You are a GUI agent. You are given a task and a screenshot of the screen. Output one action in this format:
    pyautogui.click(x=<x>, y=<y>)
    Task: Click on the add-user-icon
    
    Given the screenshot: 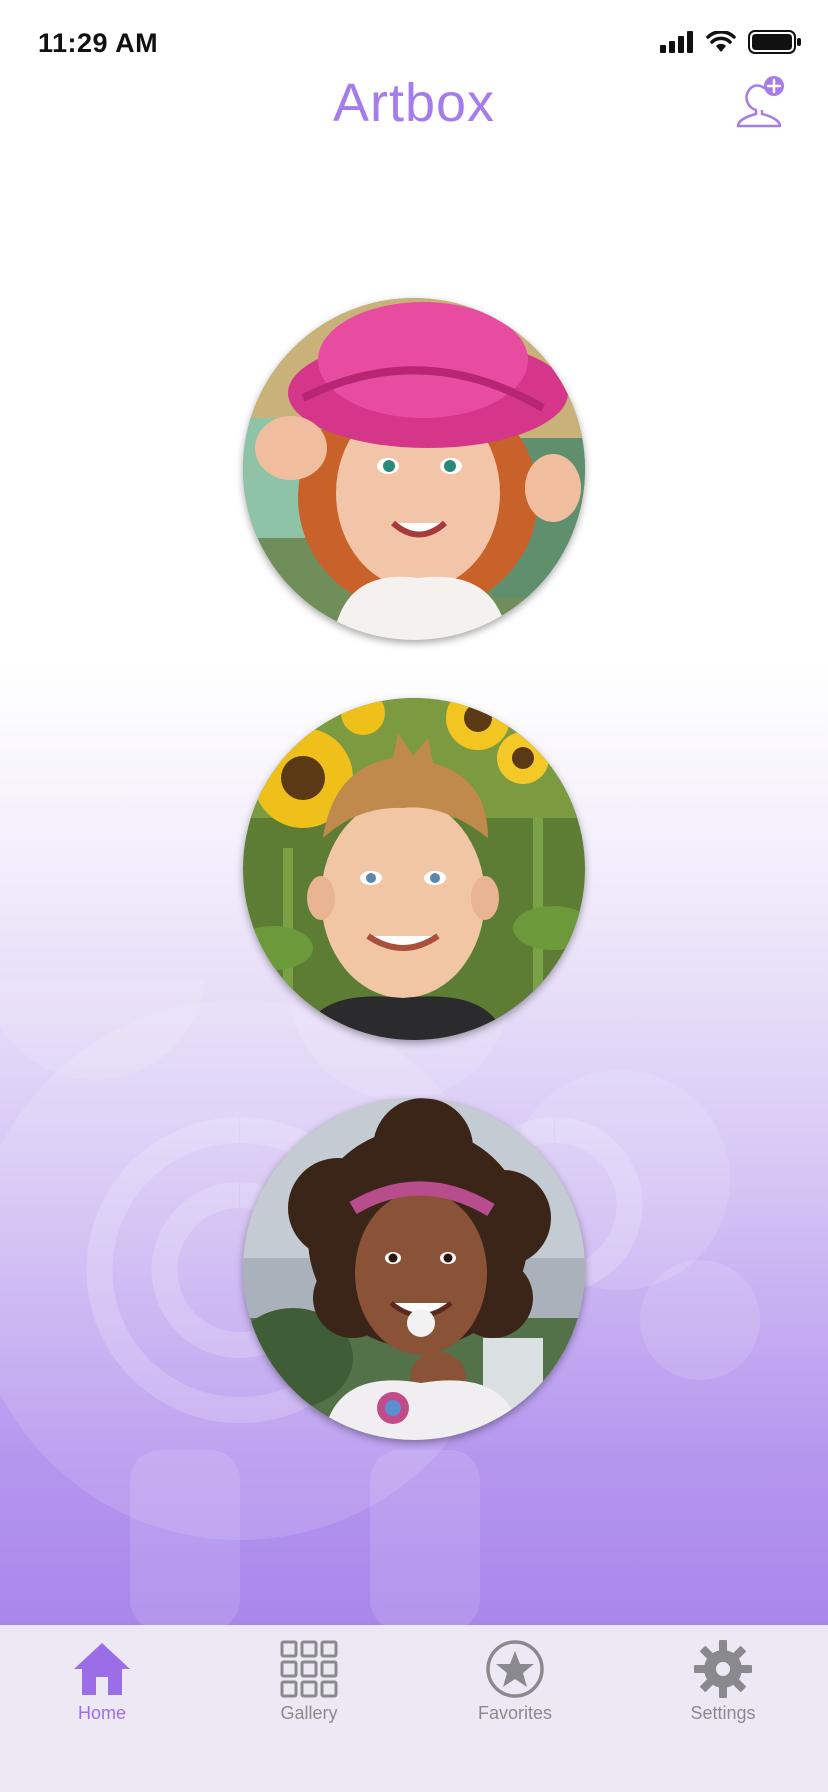 What is the action you would take?
    pyautogui.click(x=760, y=102)
    